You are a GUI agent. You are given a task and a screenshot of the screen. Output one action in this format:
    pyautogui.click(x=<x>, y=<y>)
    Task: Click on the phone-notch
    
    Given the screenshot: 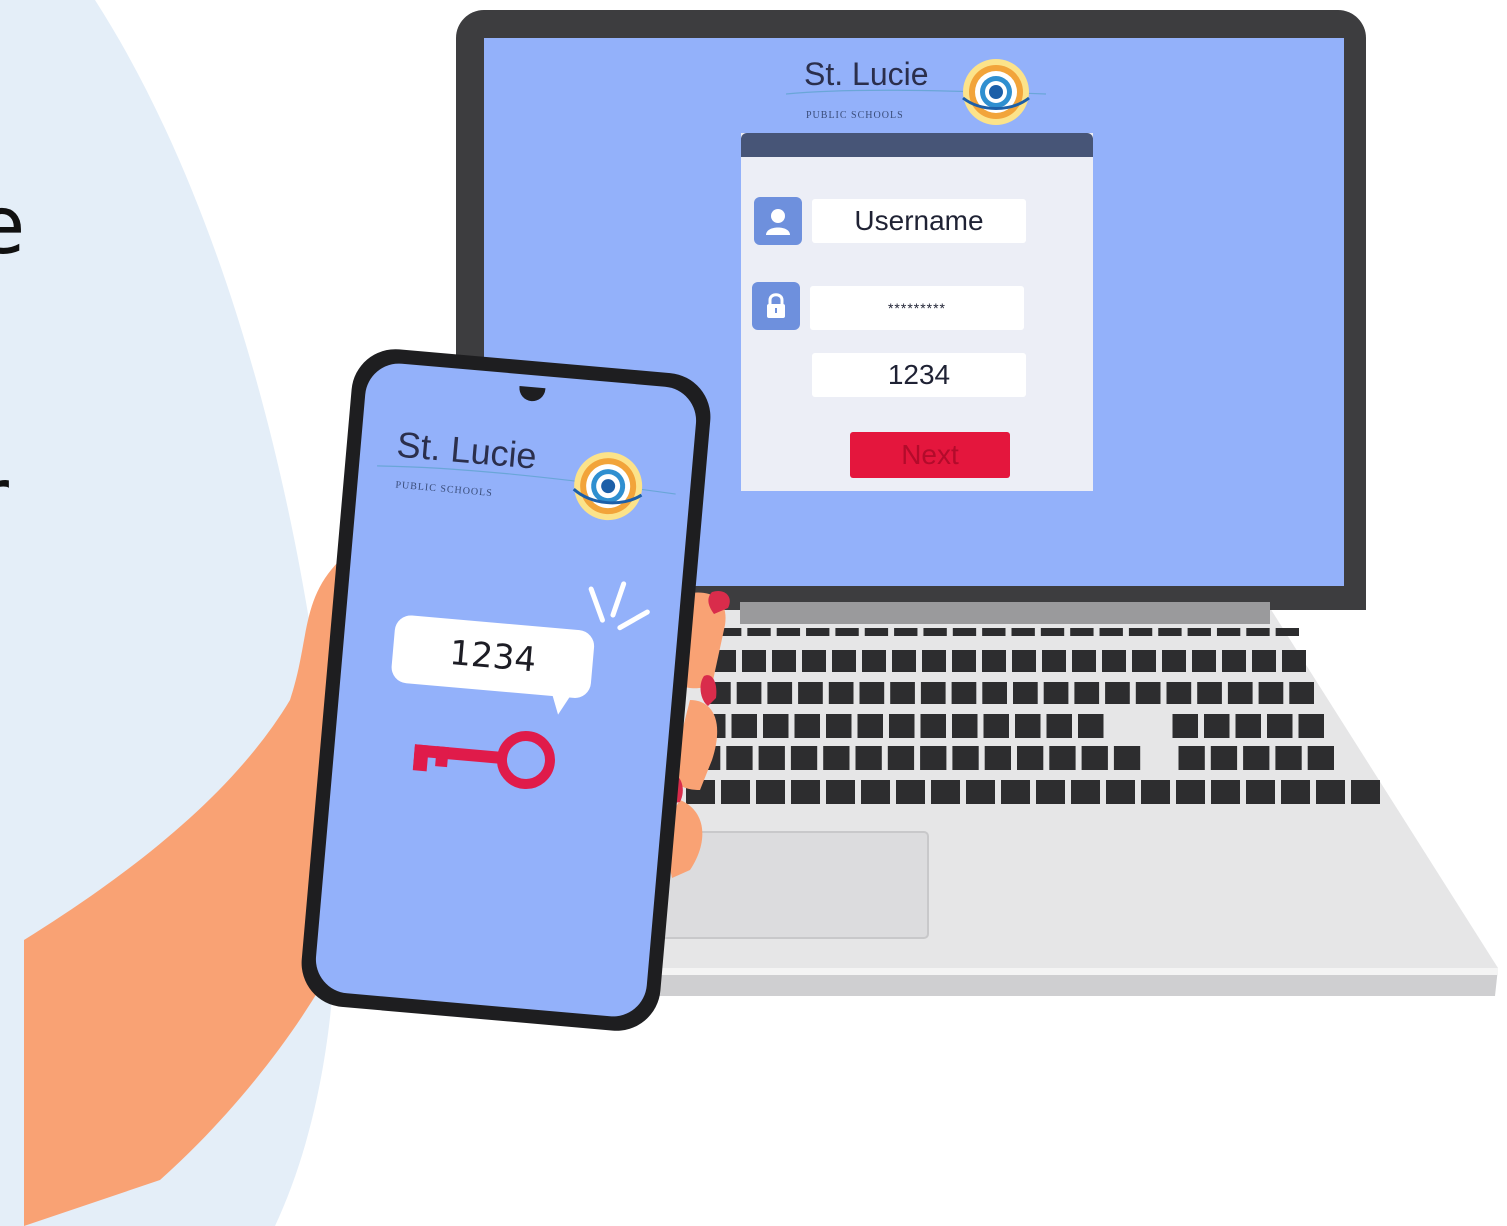 What is the action you would take?
    pyautogui.click(x=532, y=394)
    